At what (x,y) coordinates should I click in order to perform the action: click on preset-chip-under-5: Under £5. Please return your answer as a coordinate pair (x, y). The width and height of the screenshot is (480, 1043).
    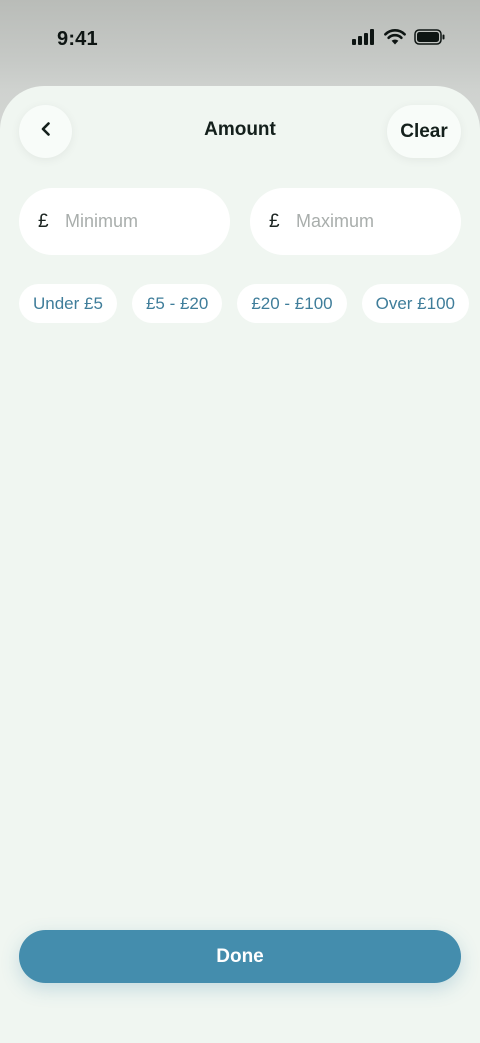
    Looking at the image, I should click on (68, 303).